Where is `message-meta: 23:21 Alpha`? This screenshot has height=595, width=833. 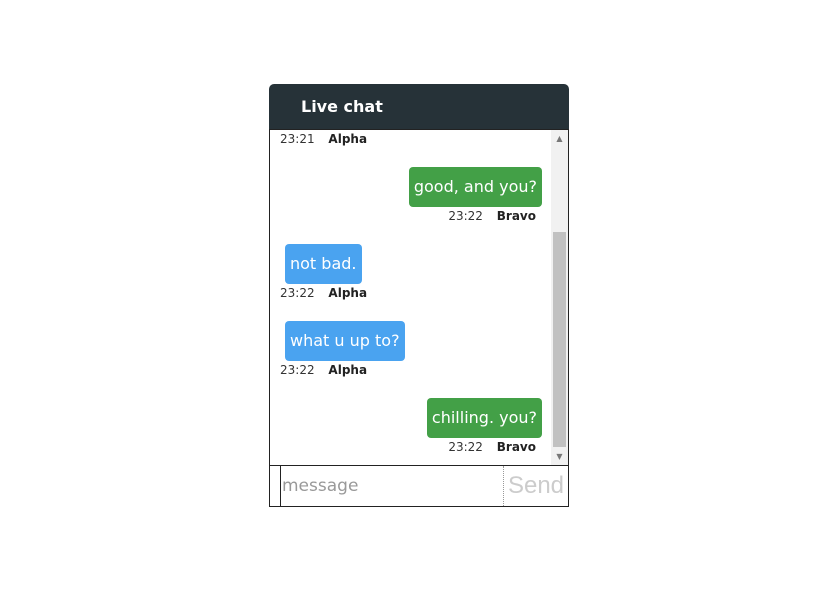 message-meta: 23:21 Alpha is located at coordinates (411, 139).